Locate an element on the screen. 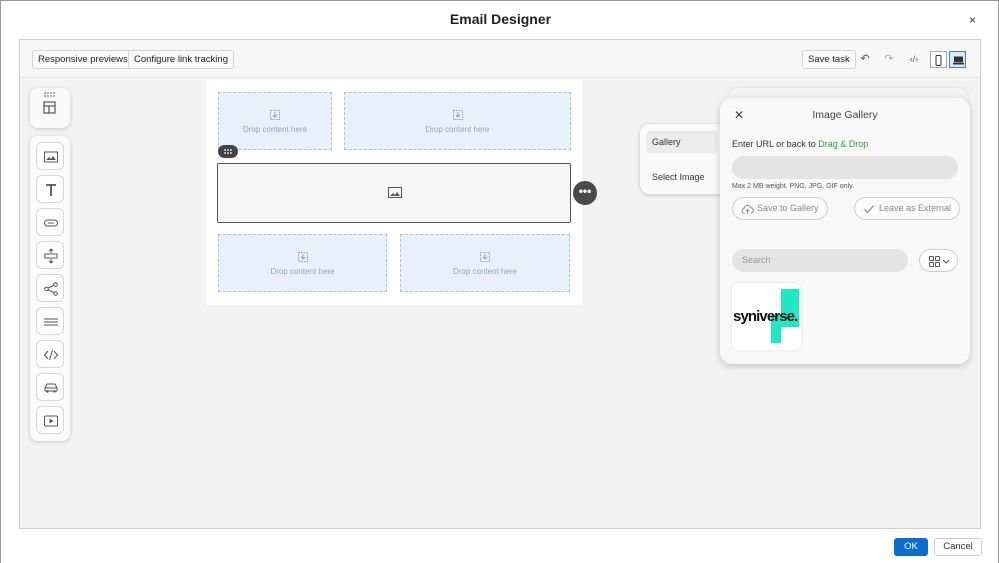  check-icon is located at coordinates (869, 209).